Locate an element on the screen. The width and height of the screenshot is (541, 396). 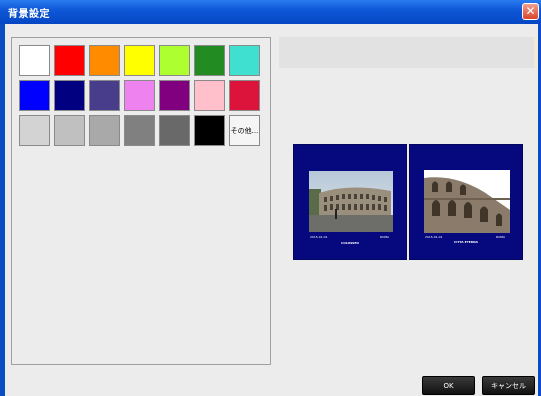
photo-colosseum-wide is located at coordinates (351, 201).